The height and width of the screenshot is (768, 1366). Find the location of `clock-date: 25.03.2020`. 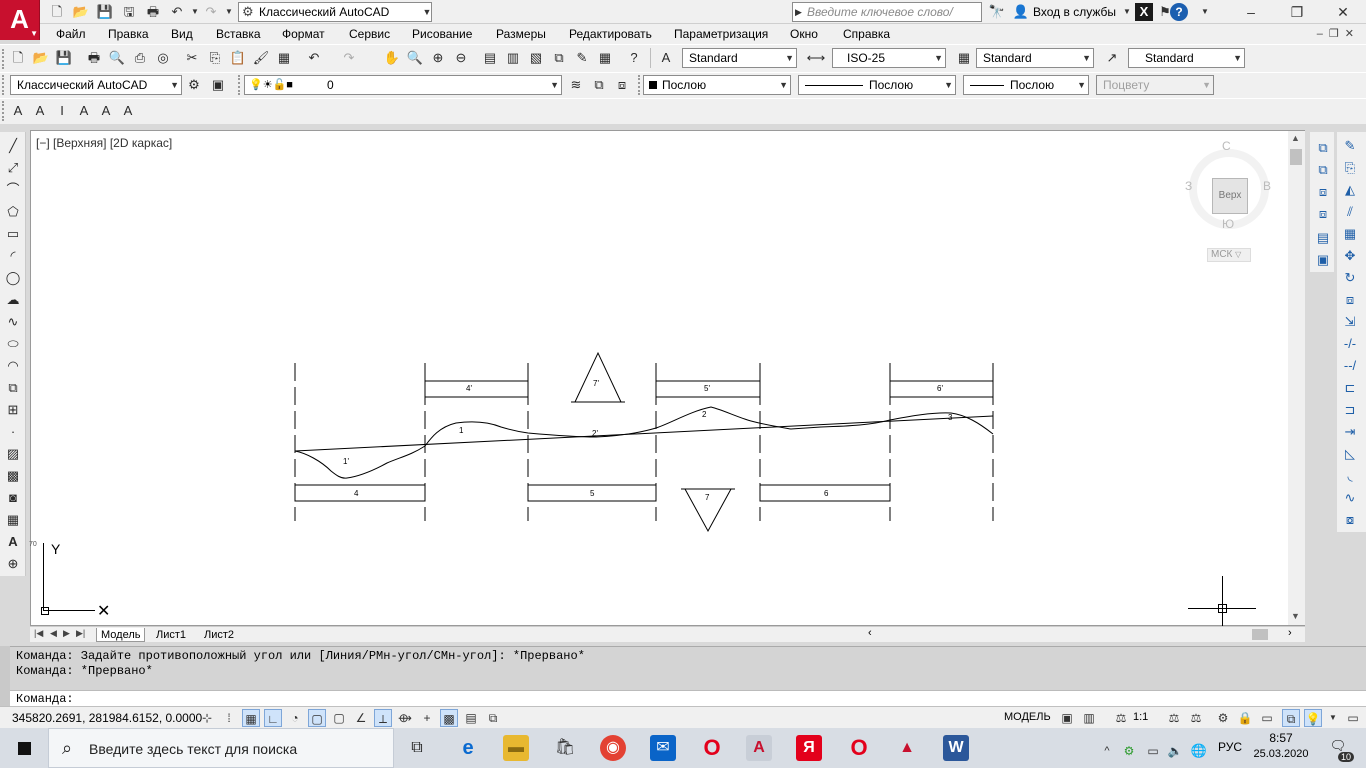

clock-date: 25.03.2020 is located at coordinates (1281, 754).